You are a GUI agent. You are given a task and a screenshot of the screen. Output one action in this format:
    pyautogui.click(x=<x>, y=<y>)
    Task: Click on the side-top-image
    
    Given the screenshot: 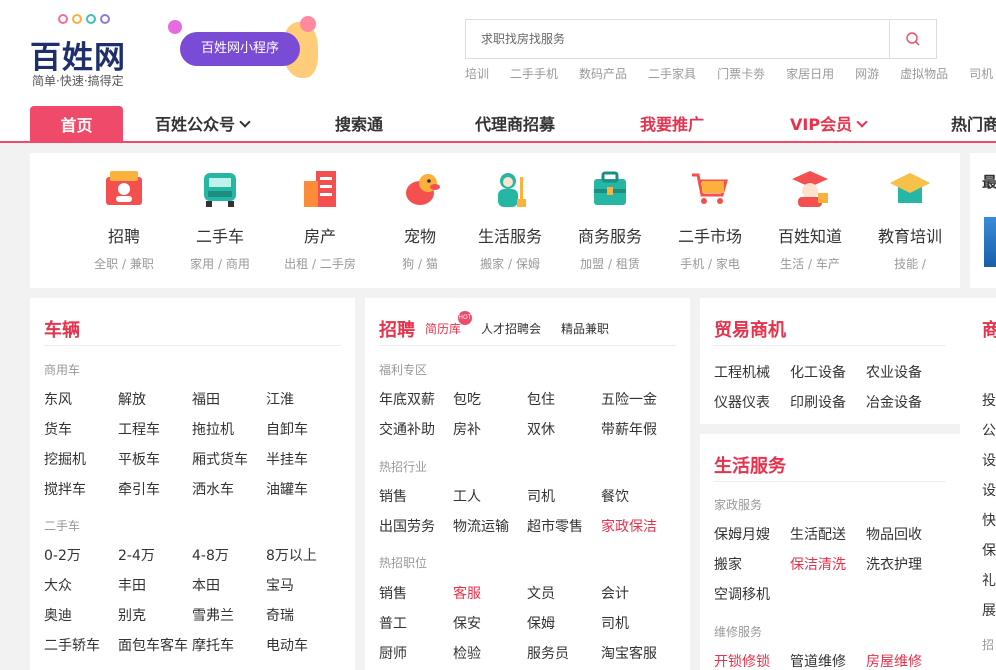 What is the action you would take?
    pyautogui.click(x=990, y=242)
    